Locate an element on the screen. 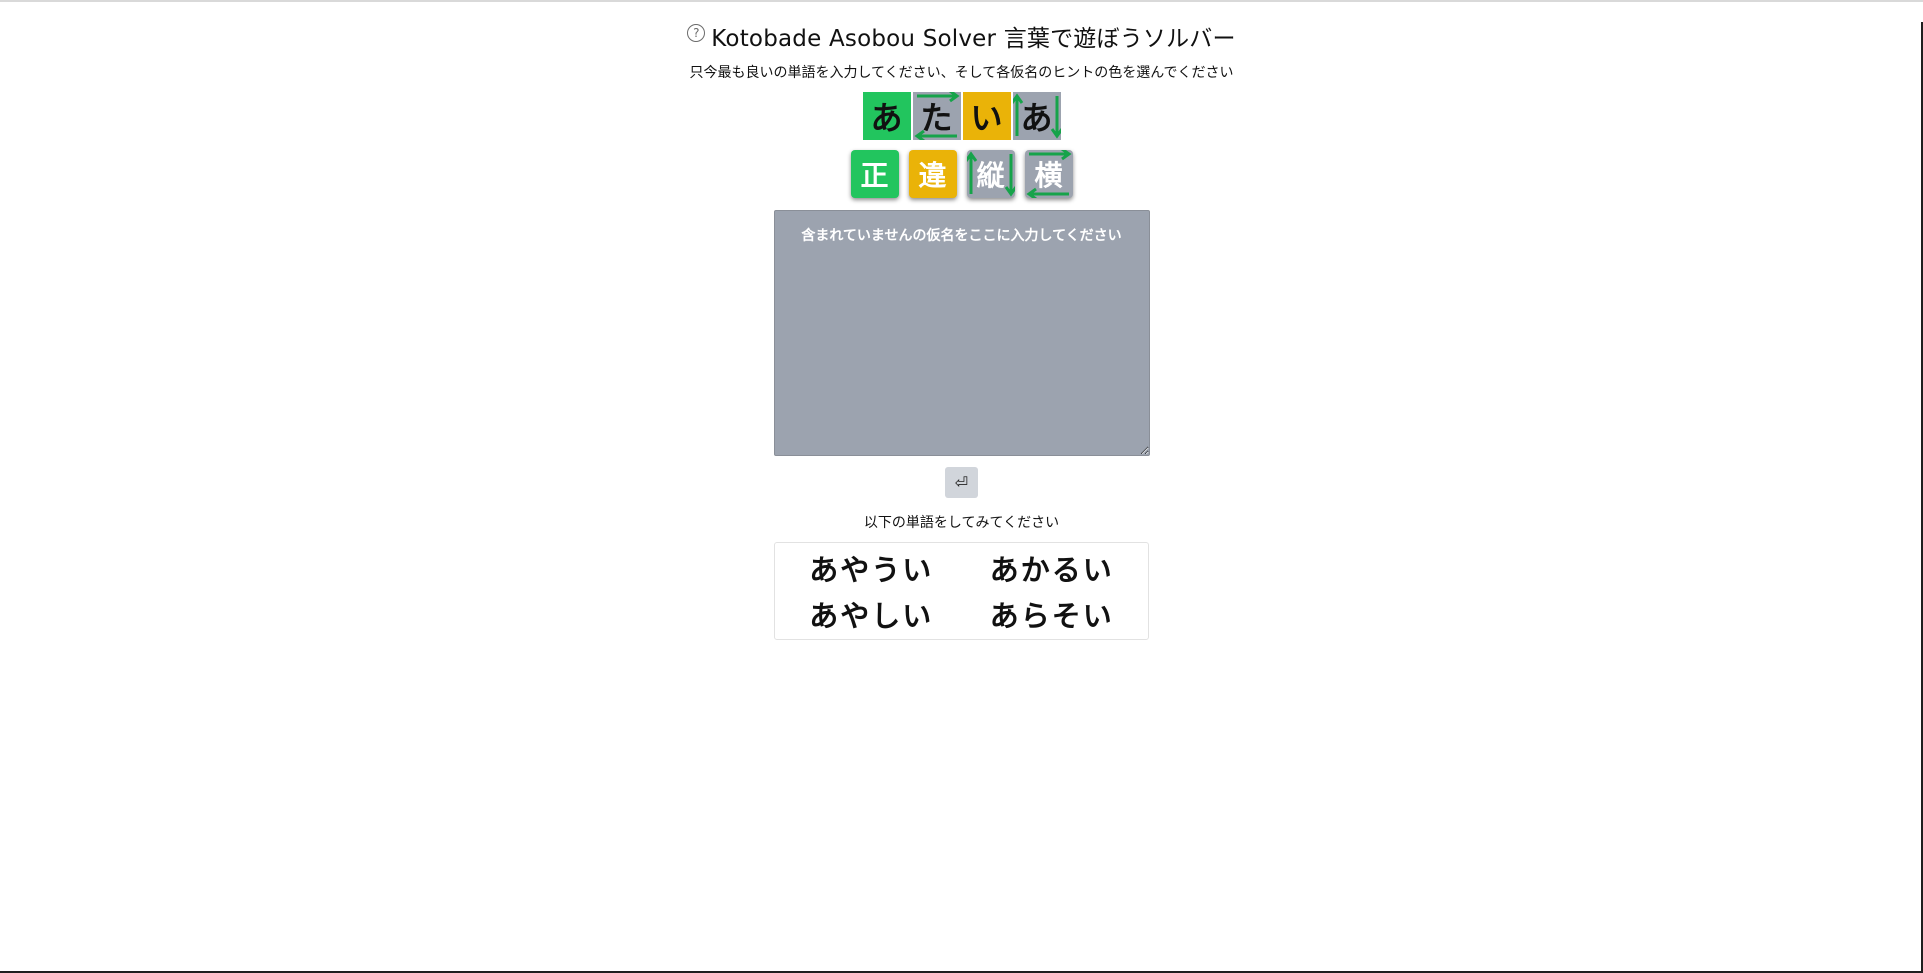  absent-kana-input is located at coordinates (961, 333).